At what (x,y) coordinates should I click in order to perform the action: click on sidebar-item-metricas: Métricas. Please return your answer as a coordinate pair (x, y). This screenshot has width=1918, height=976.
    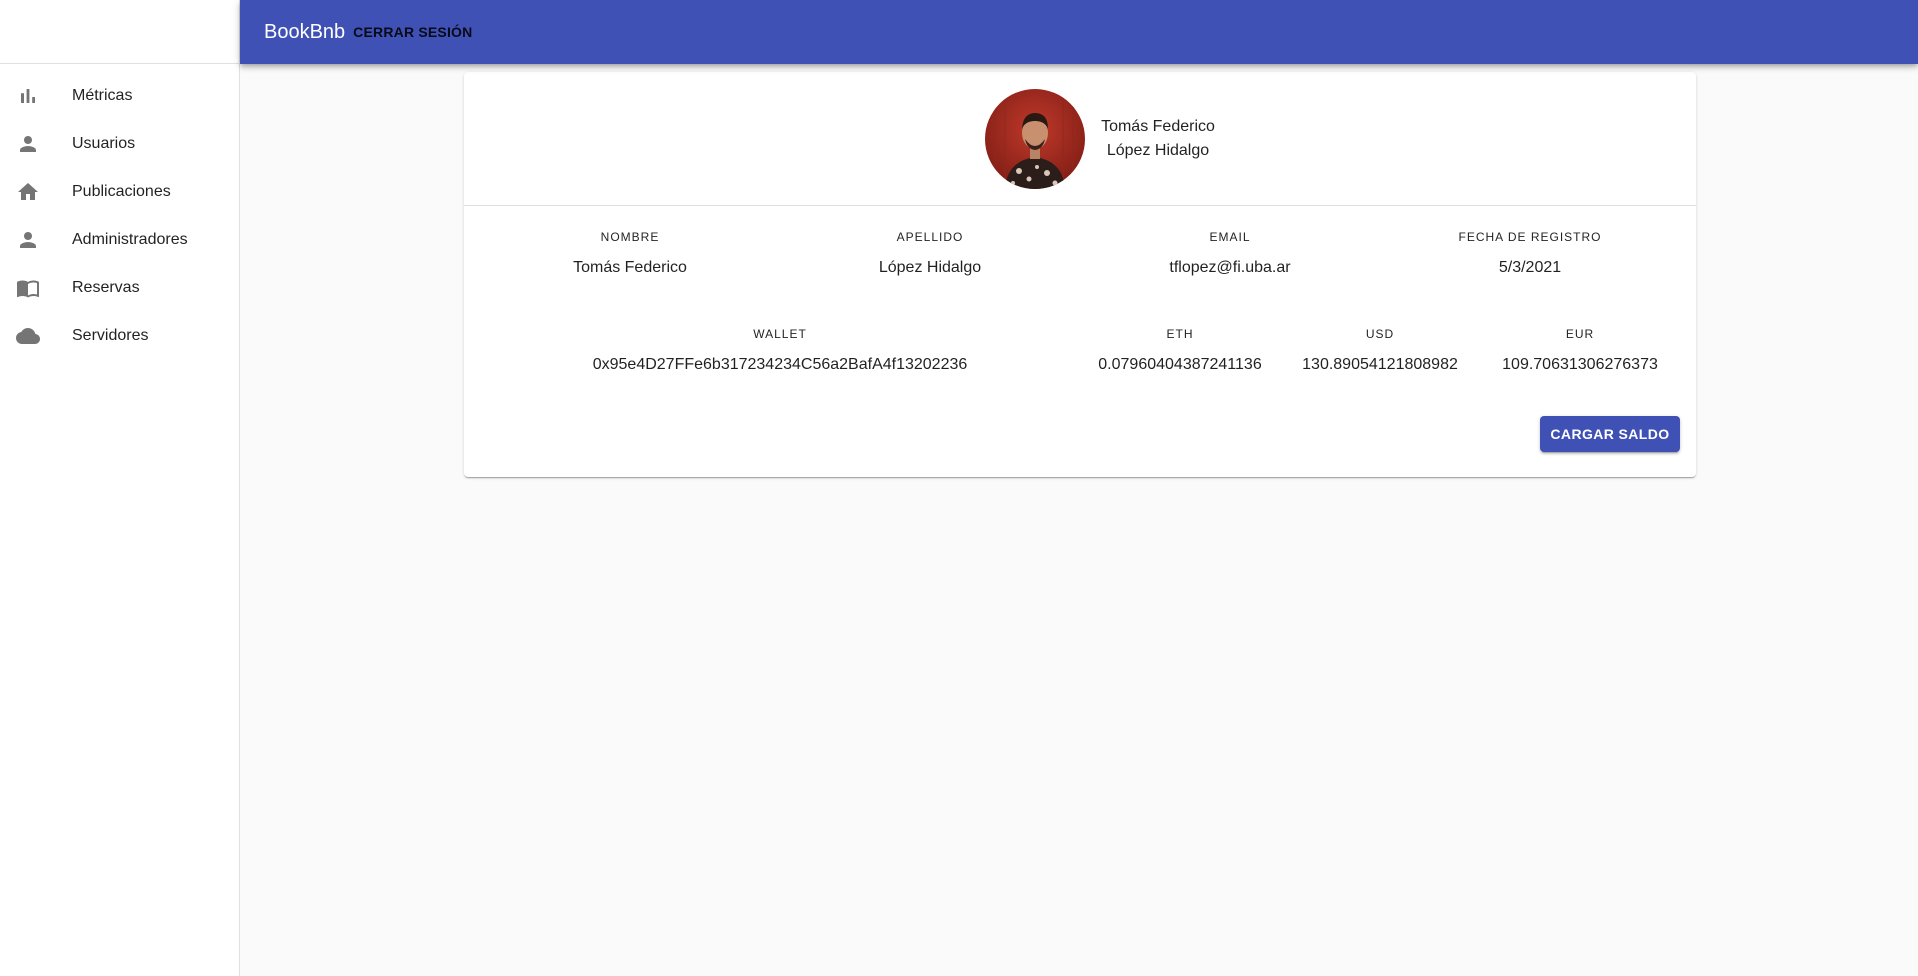
    Looking at the image, I should click on (119, 96).